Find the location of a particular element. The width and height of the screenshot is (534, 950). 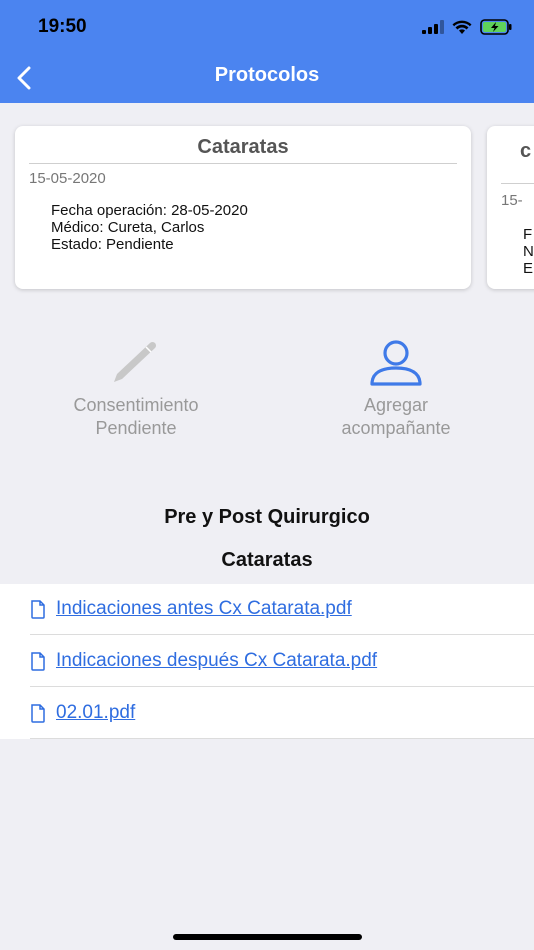

companion-label-1: Agregar is located at coordinates (396, 405).